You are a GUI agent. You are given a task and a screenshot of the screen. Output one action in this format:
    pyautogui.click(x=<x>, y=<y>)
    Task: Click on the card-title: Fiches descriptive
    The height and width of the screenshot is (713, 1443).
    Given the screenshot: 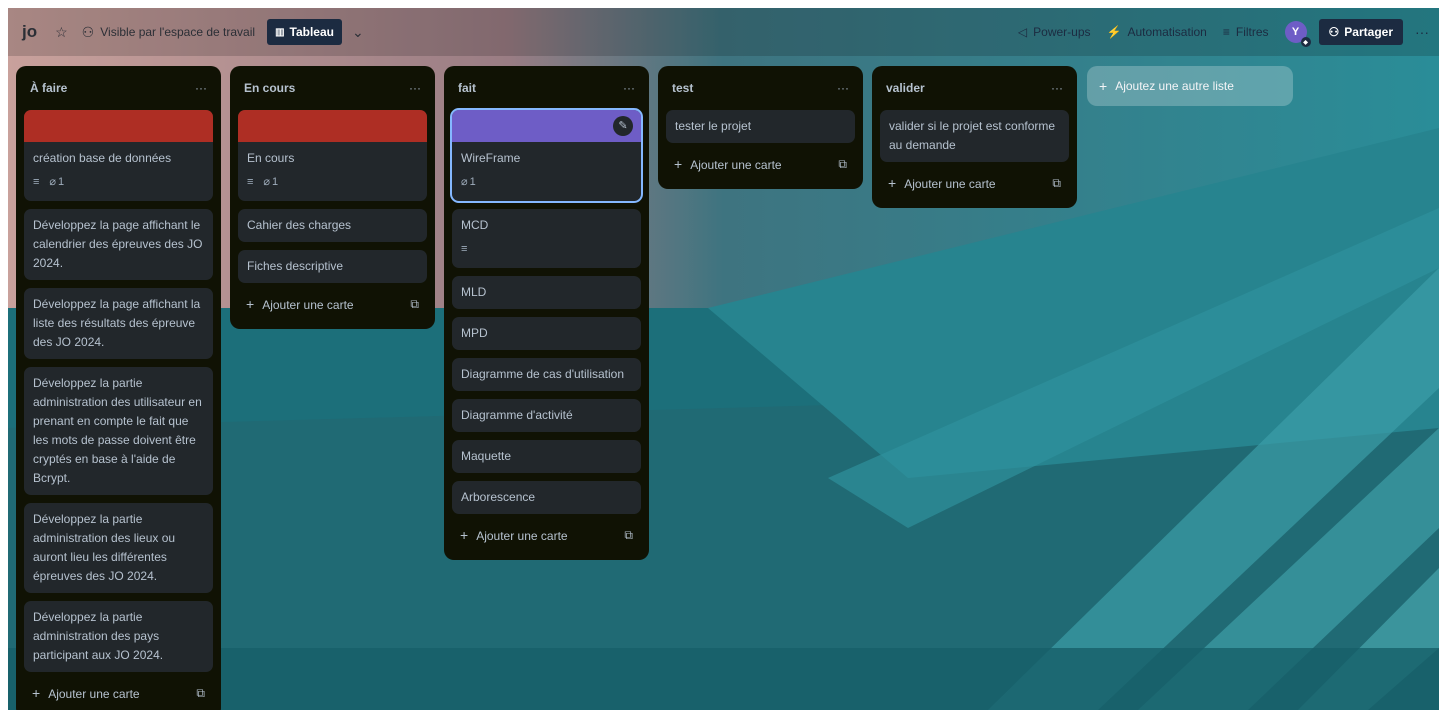 What is the action you would take?
    pyautogui.click(x=295, y=266)
    